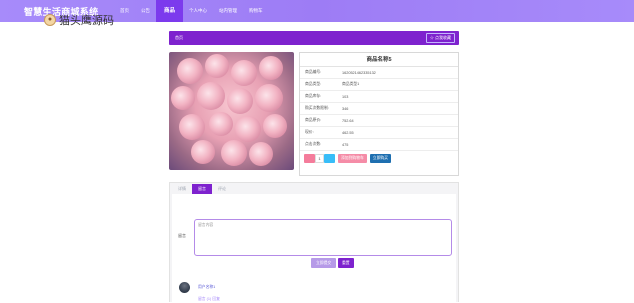 The height and width of the screenshot is (303, 634). Describe the element at coordinates (440, 38) in the screenshot. I see `favorite-button: ☆ 点我收藏` at that location.